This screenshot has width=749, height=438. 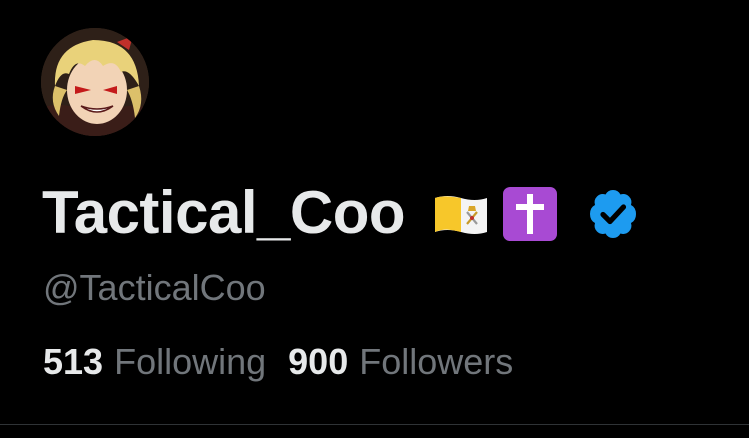 I want to click on vatican-flag-icon, so click(x=461, y=215).